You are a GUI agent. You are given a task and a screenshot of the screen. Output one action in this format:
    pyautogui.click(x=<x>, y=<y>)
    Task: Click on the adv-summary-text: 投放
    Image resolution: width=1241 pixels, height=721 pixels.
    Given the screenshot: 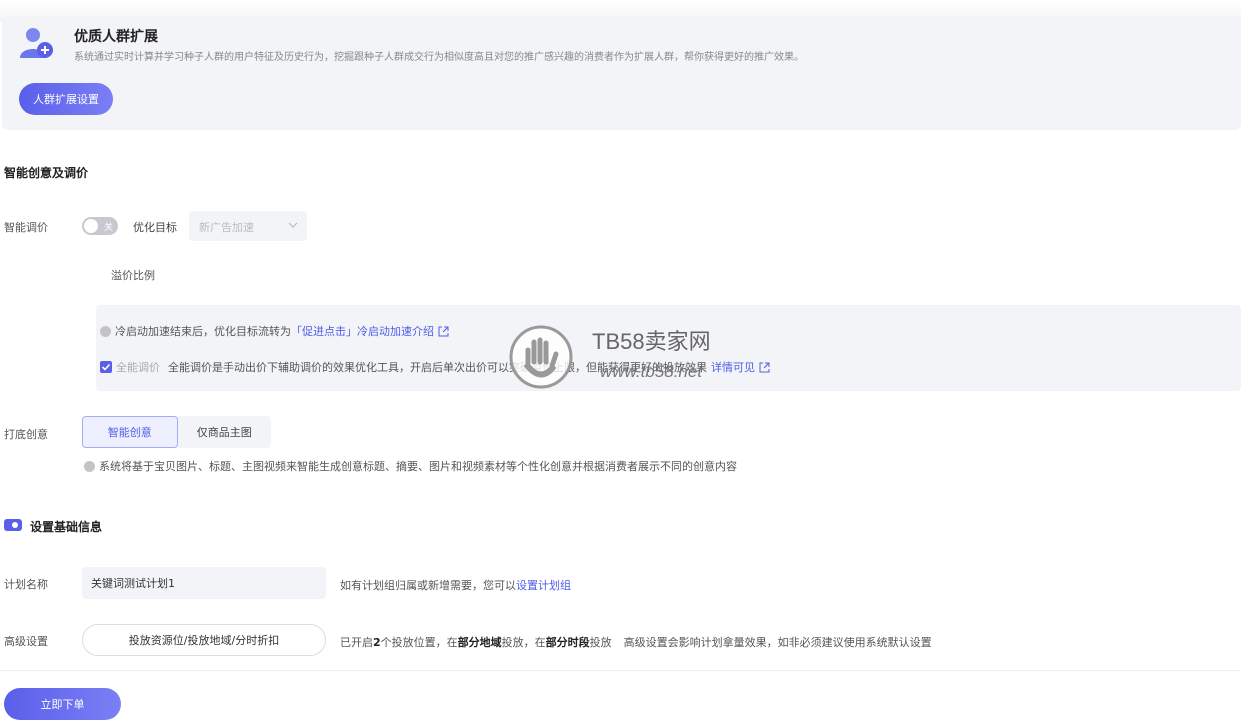 What is the action you would take?
    pyautogui.click(x=600, y=642)
    